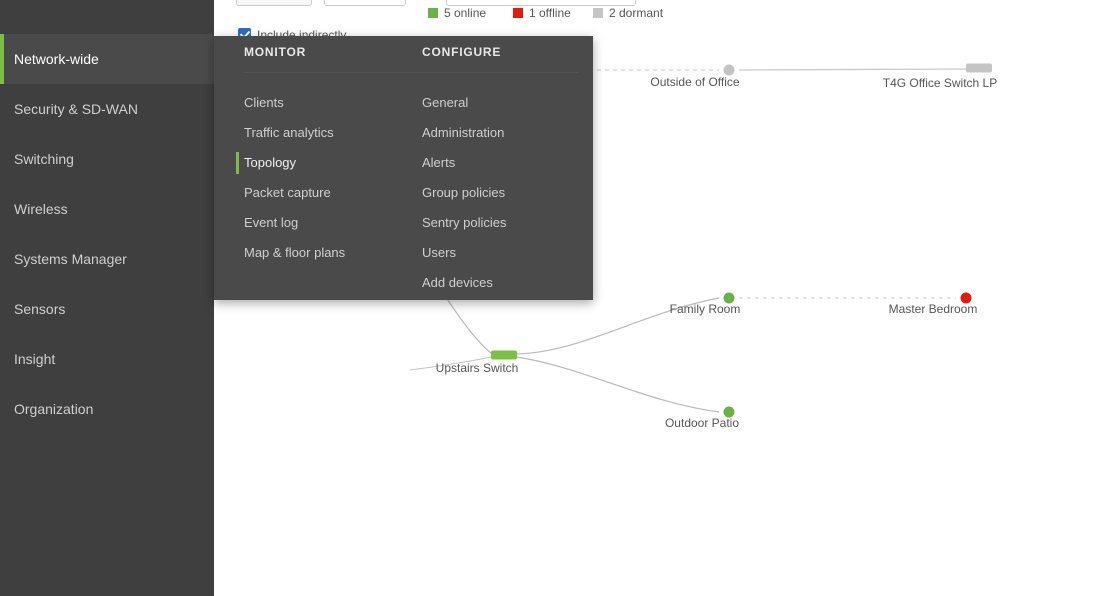 The height and width of the screenshot is (596, 1116). I want to click on legend-label-online: 5 online, so click(465, 13).